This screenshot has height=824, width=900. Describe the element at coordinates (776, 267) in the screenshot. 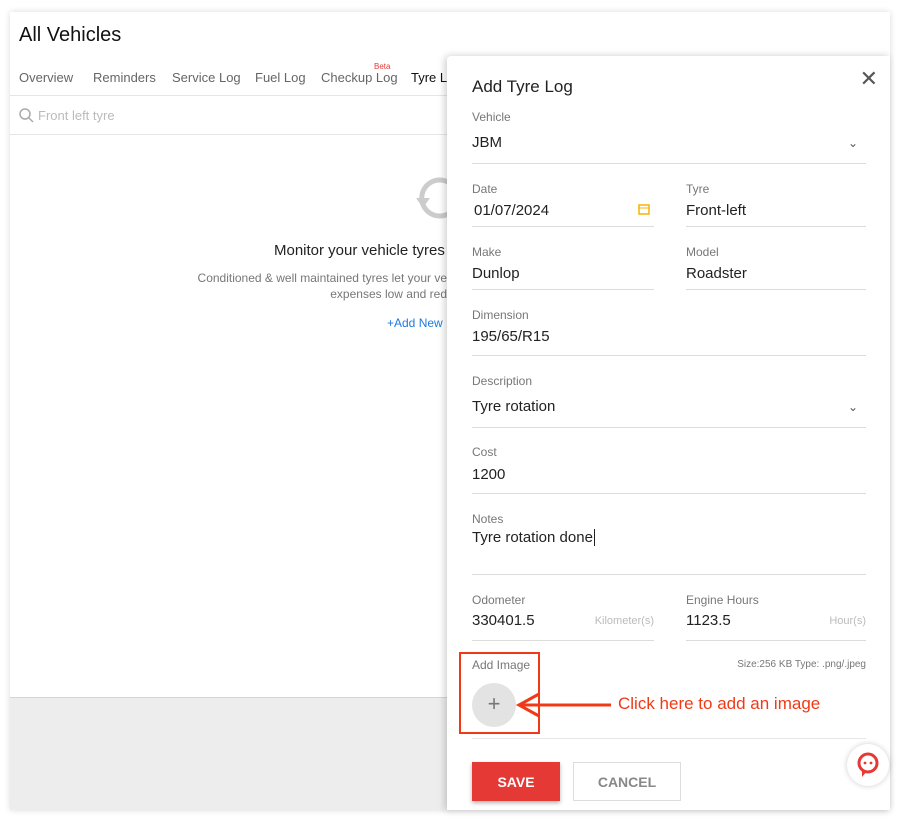

I see `model-field: Model Roadster` at that location.